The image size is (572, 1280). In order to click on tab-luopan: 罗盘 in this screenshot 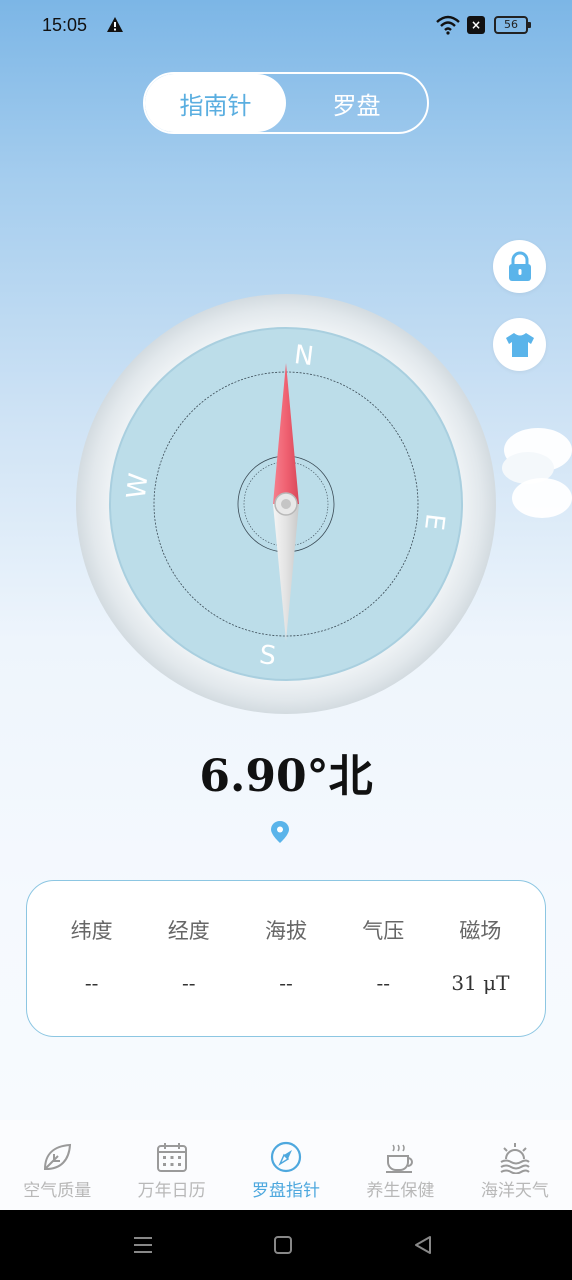, I will do `click(356, 103)`.